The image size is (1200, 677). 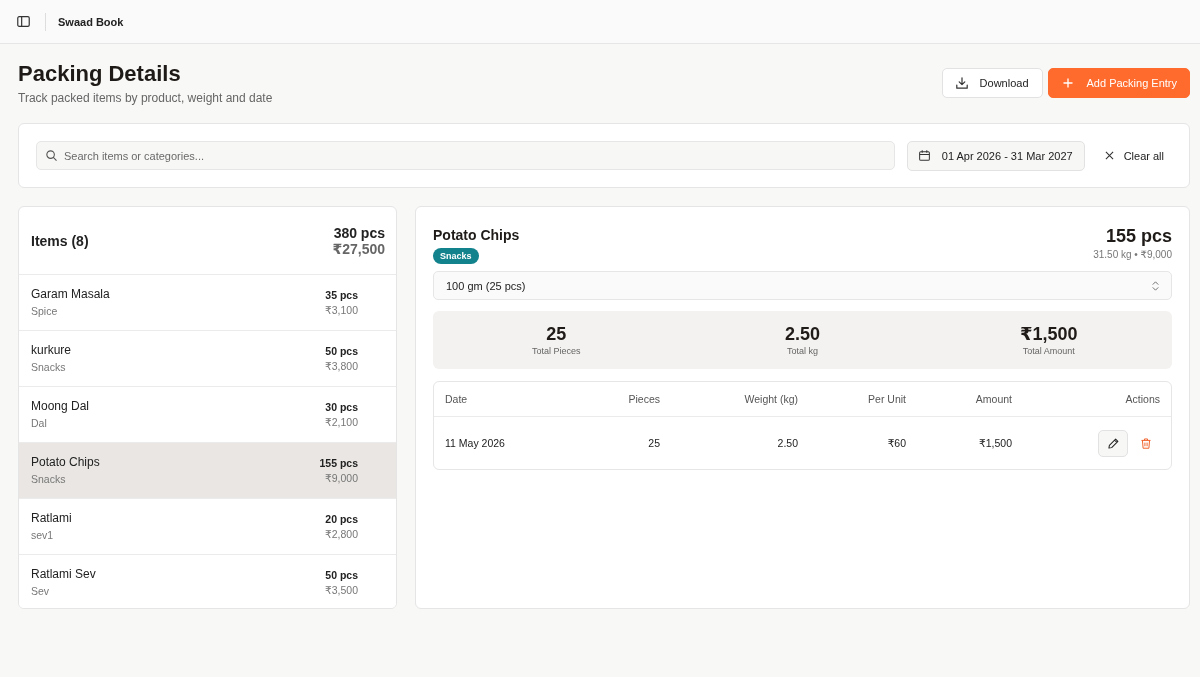 What do you see at coordinates (887, 399) in the screenshot?
I see `column-header: Per Unit` at bounding box center [887, 399].